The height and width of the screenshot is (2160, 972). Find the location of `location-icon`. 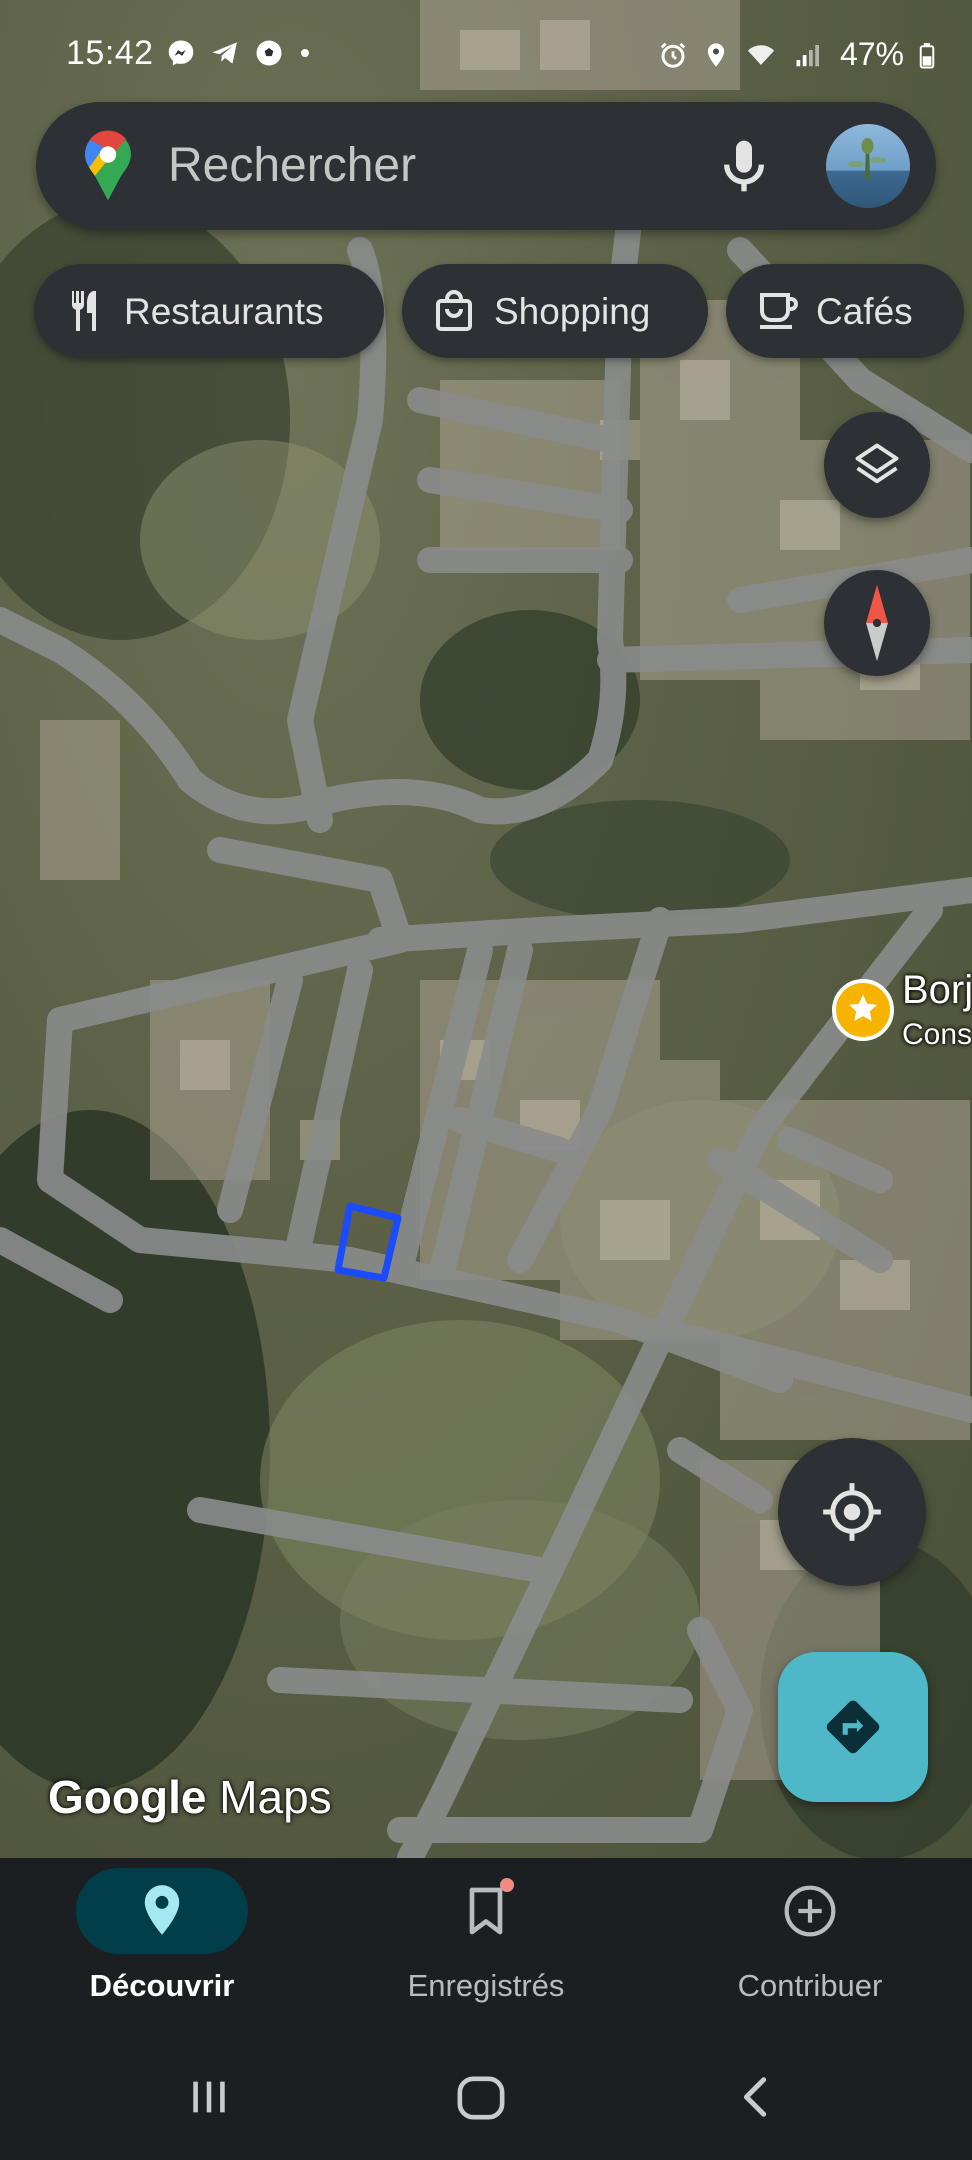

location-icon is located at coordinates (716, 54).